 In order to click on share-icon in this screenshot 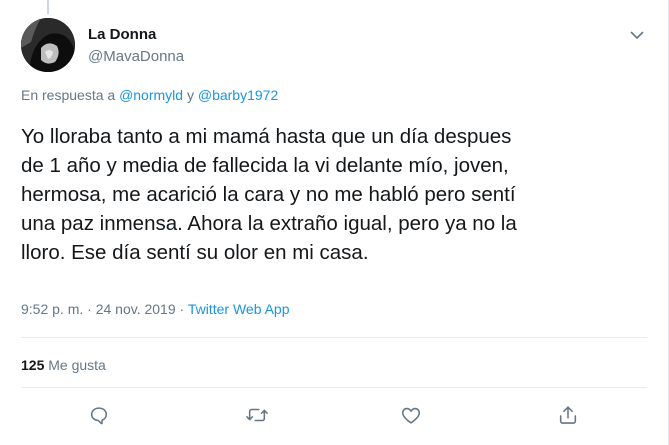, I will do `click(569, 416)`.